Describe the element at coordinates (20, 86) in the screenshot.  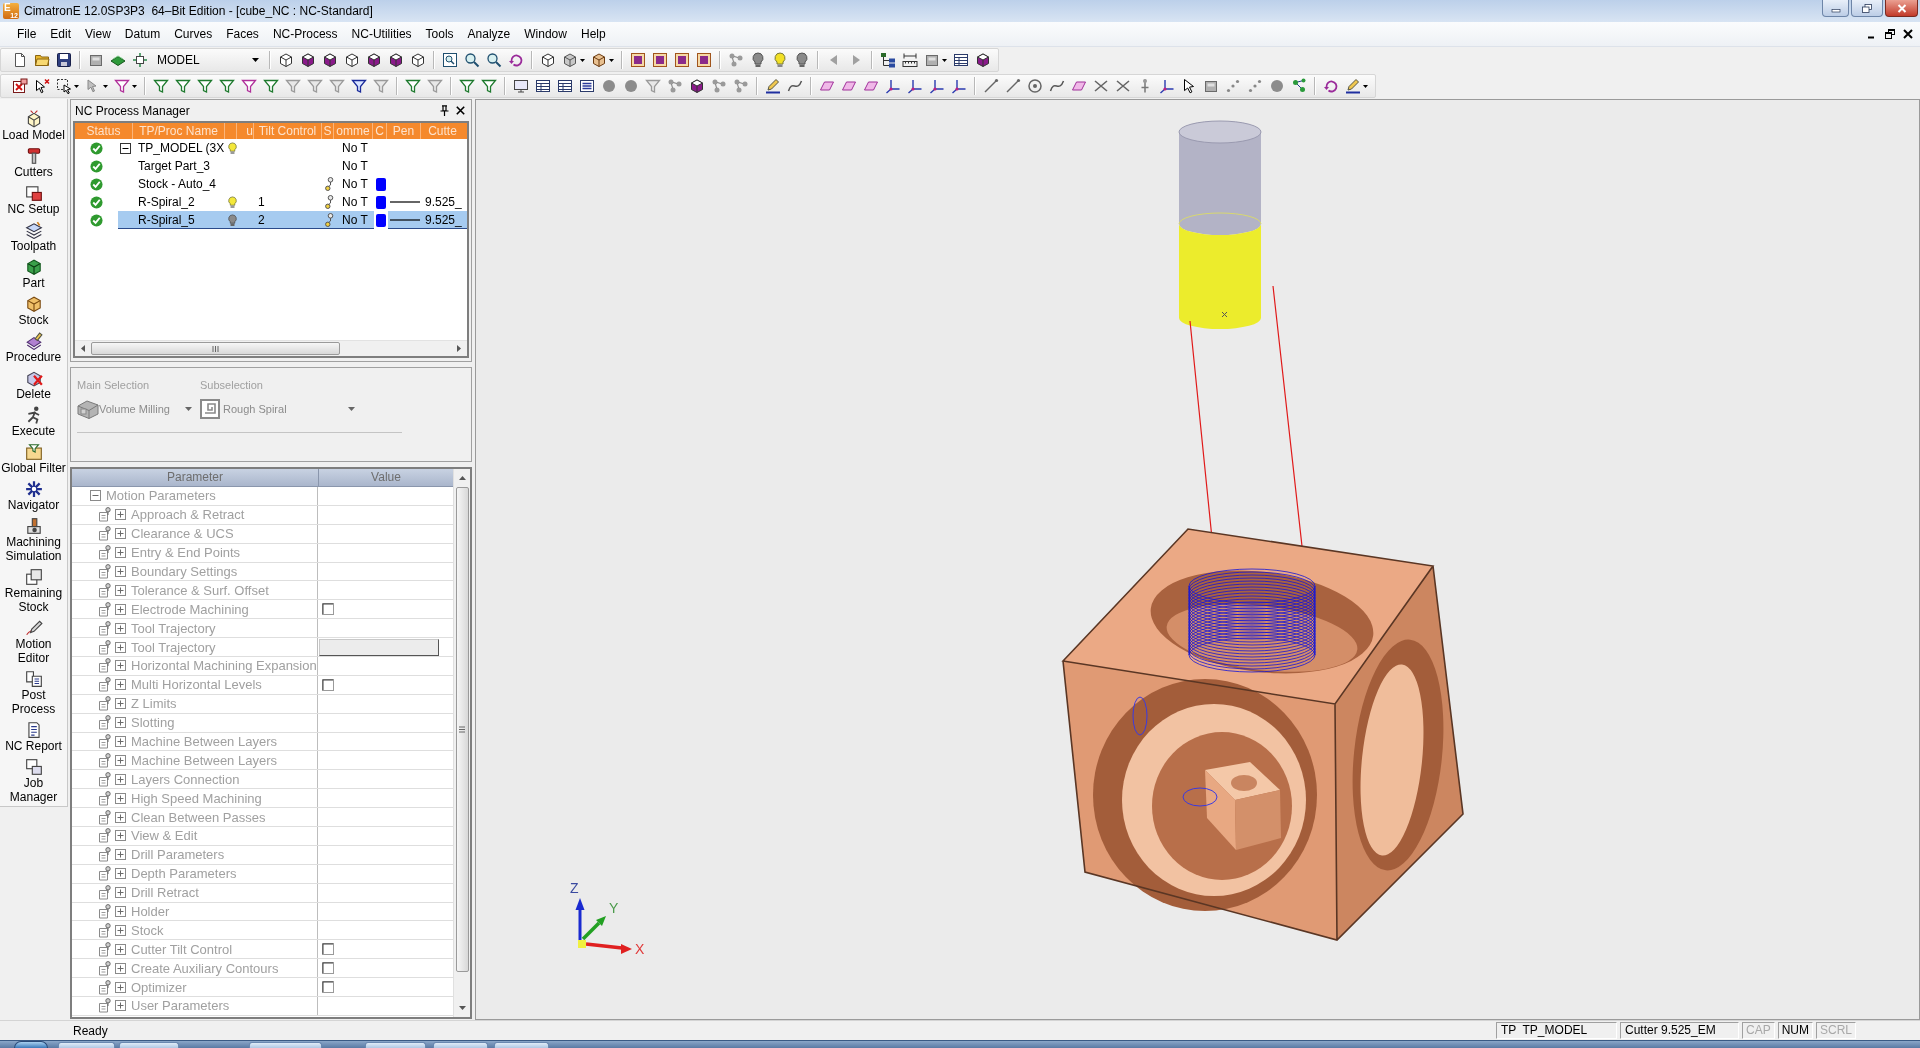
I see `delete-icon` at that location.